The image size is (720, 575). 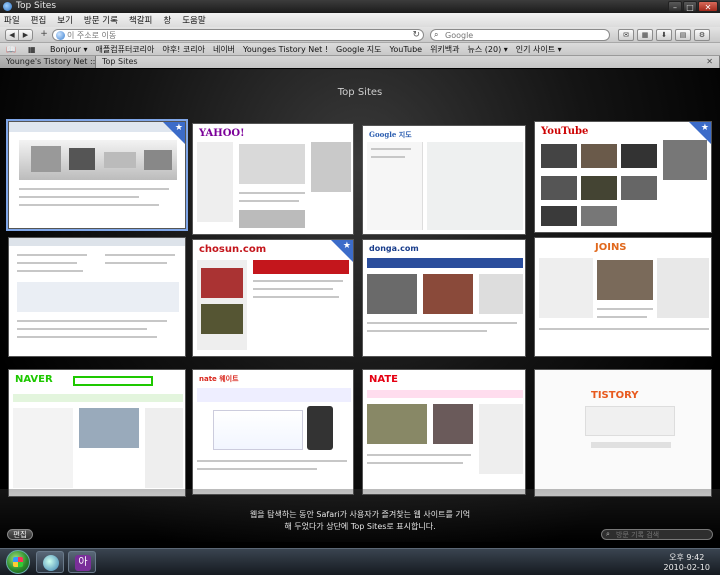 I want to click on bookmark-item: 네이버, so click(x=224, y=49).